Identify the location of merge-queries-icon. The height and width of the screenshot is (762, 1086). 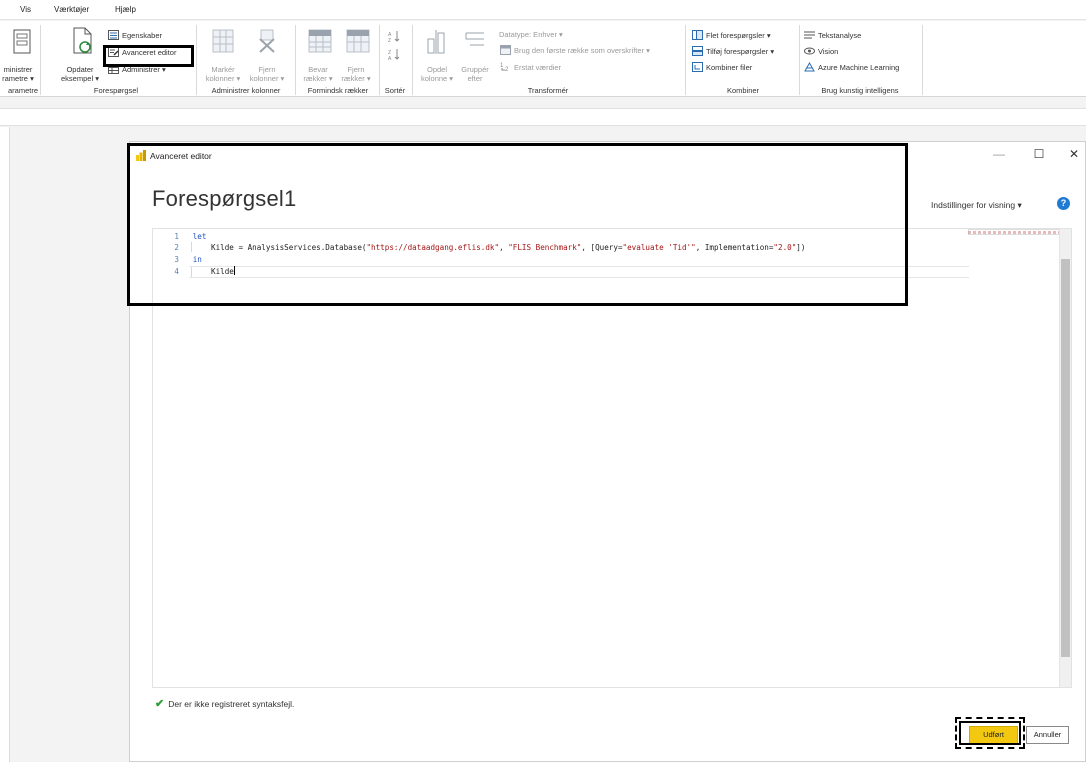
(697, 35).